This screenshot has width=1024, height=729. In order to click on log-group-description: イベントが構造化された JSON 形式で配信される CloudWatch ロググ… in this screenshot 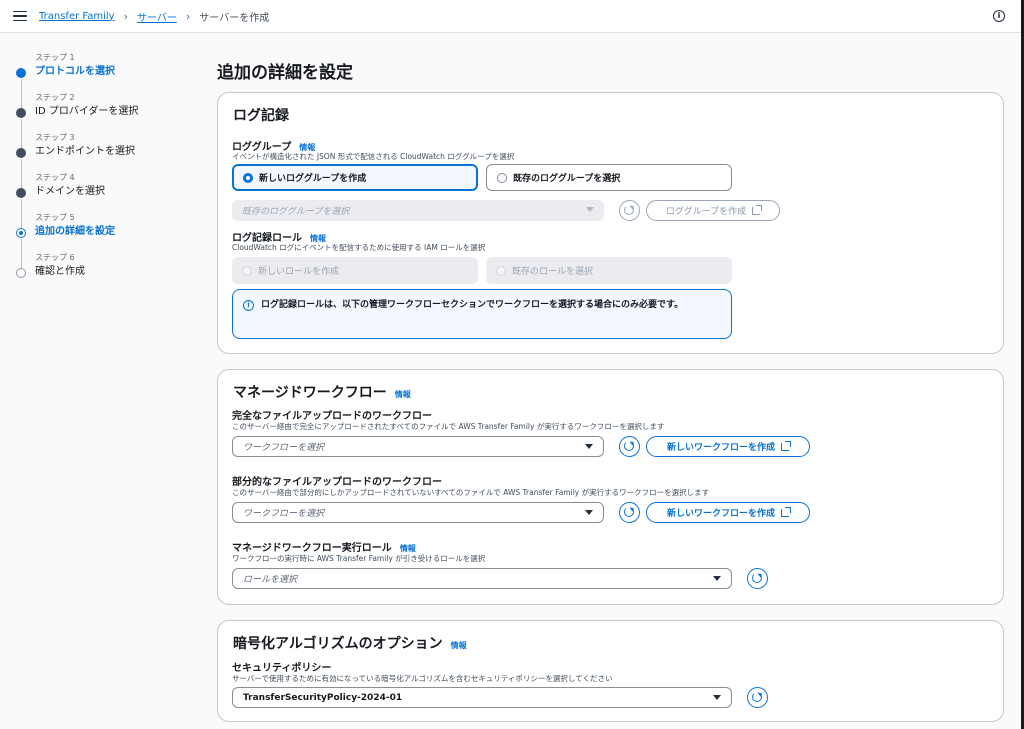, I will do `click(373, 156)`.